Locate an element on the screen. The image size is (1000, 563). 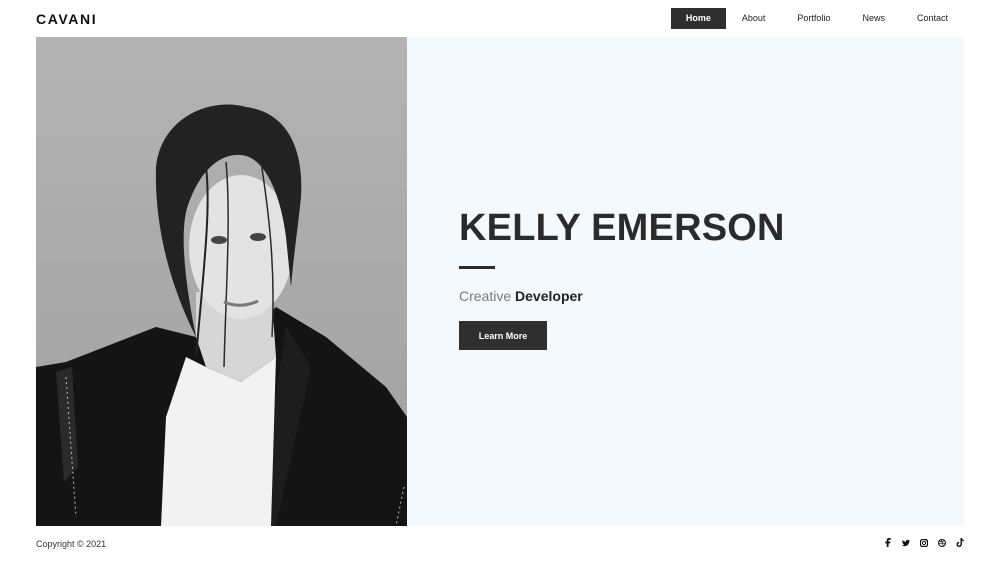
main-nav: Home About Portfolio News Contact is located at coordinates (817, 18).